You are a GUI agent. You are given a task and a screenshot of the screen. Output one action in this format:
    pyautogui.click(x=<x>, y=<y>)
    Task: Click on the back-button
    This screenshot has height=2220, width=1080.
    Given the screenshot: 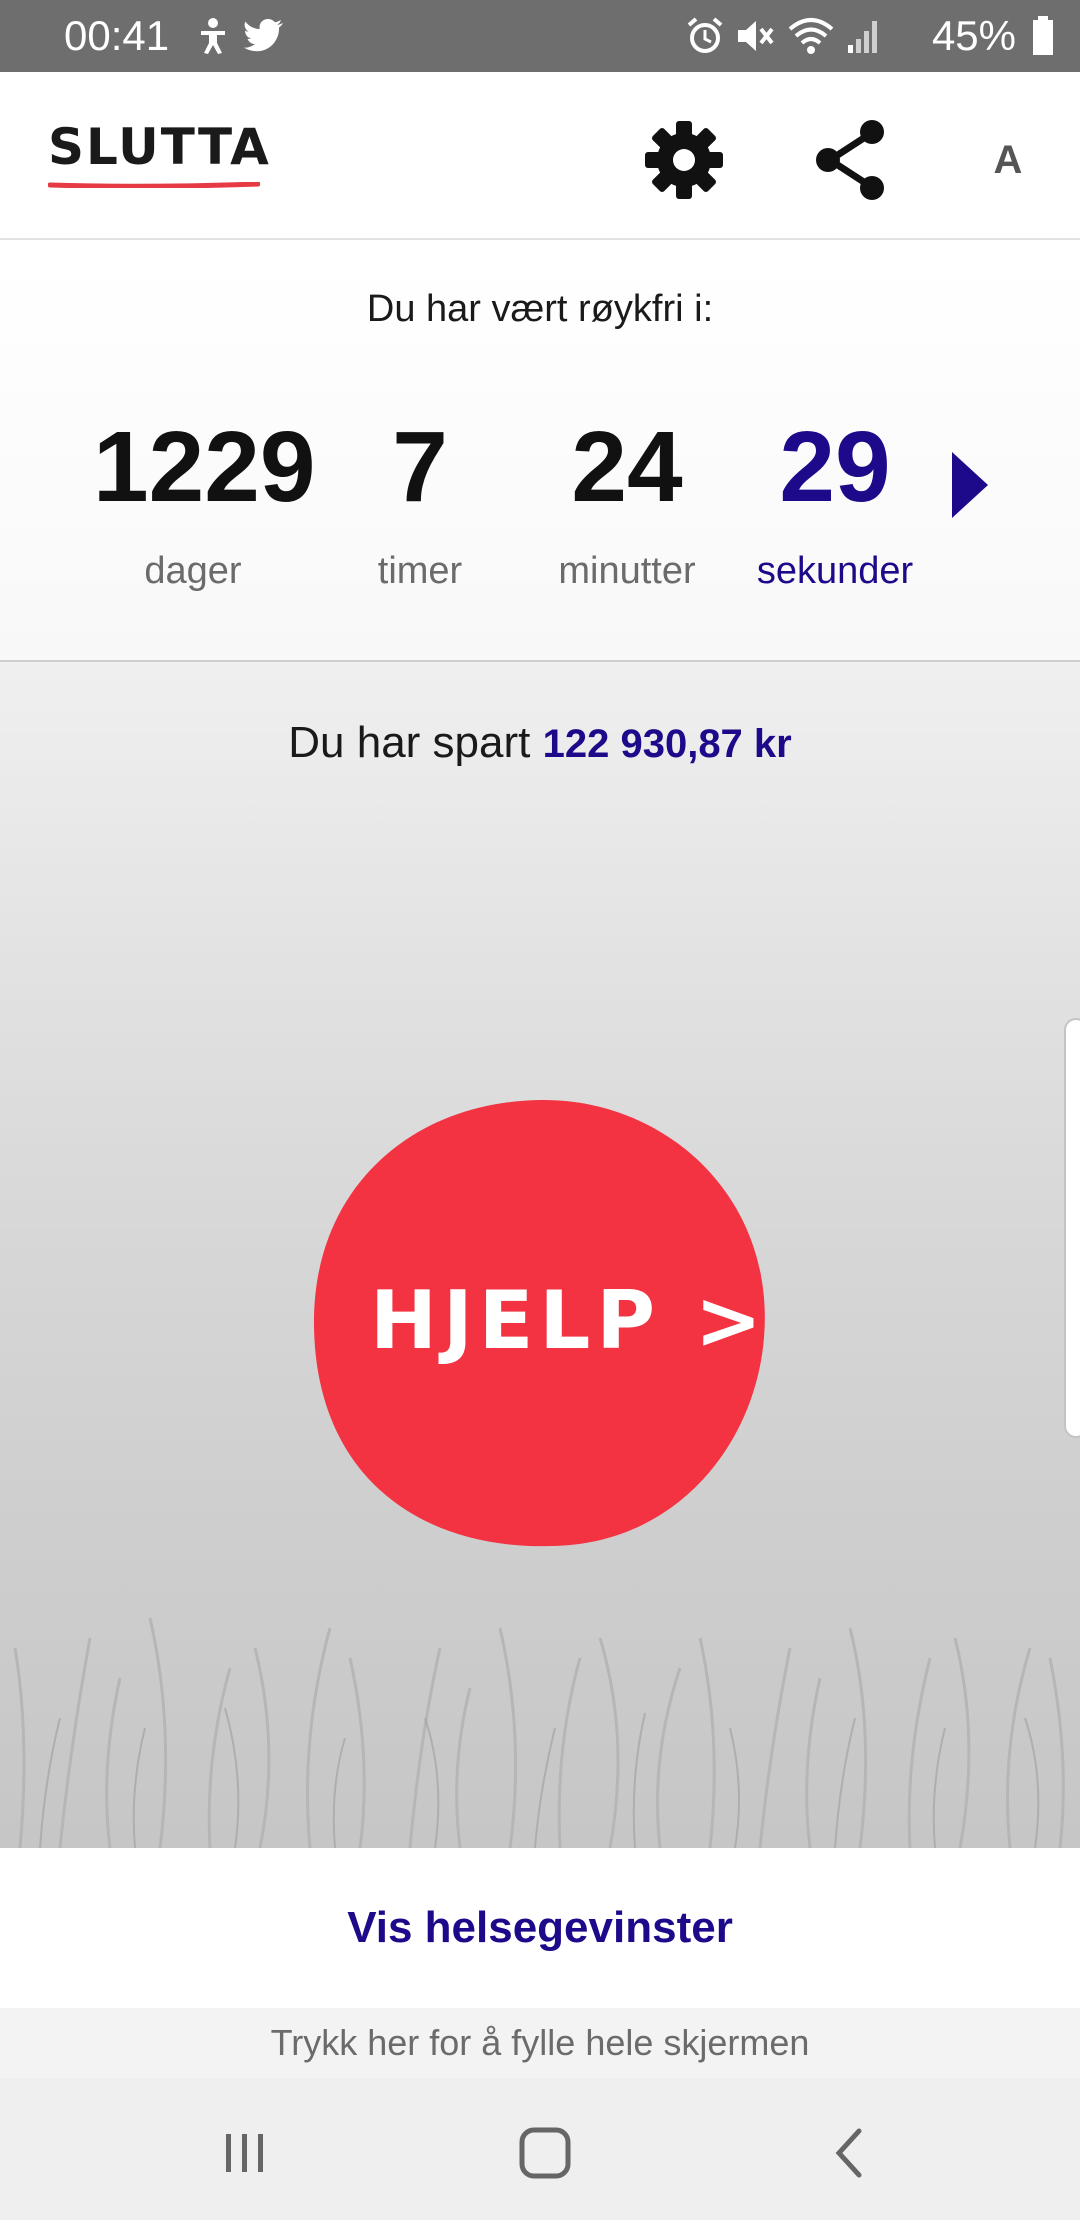 What is the action you would take?
    pyautogui.click(x=849, y=2153)
    